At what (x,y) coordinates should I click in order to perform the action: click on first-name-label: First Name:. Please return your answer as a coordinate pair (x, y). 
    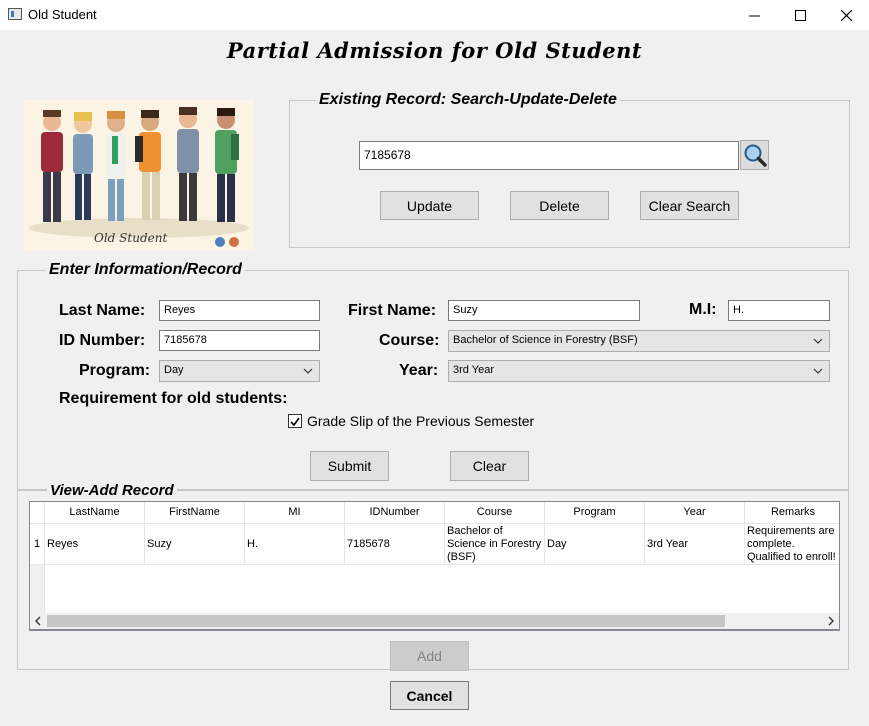
    Looking at the image, I should click on (392, 310).